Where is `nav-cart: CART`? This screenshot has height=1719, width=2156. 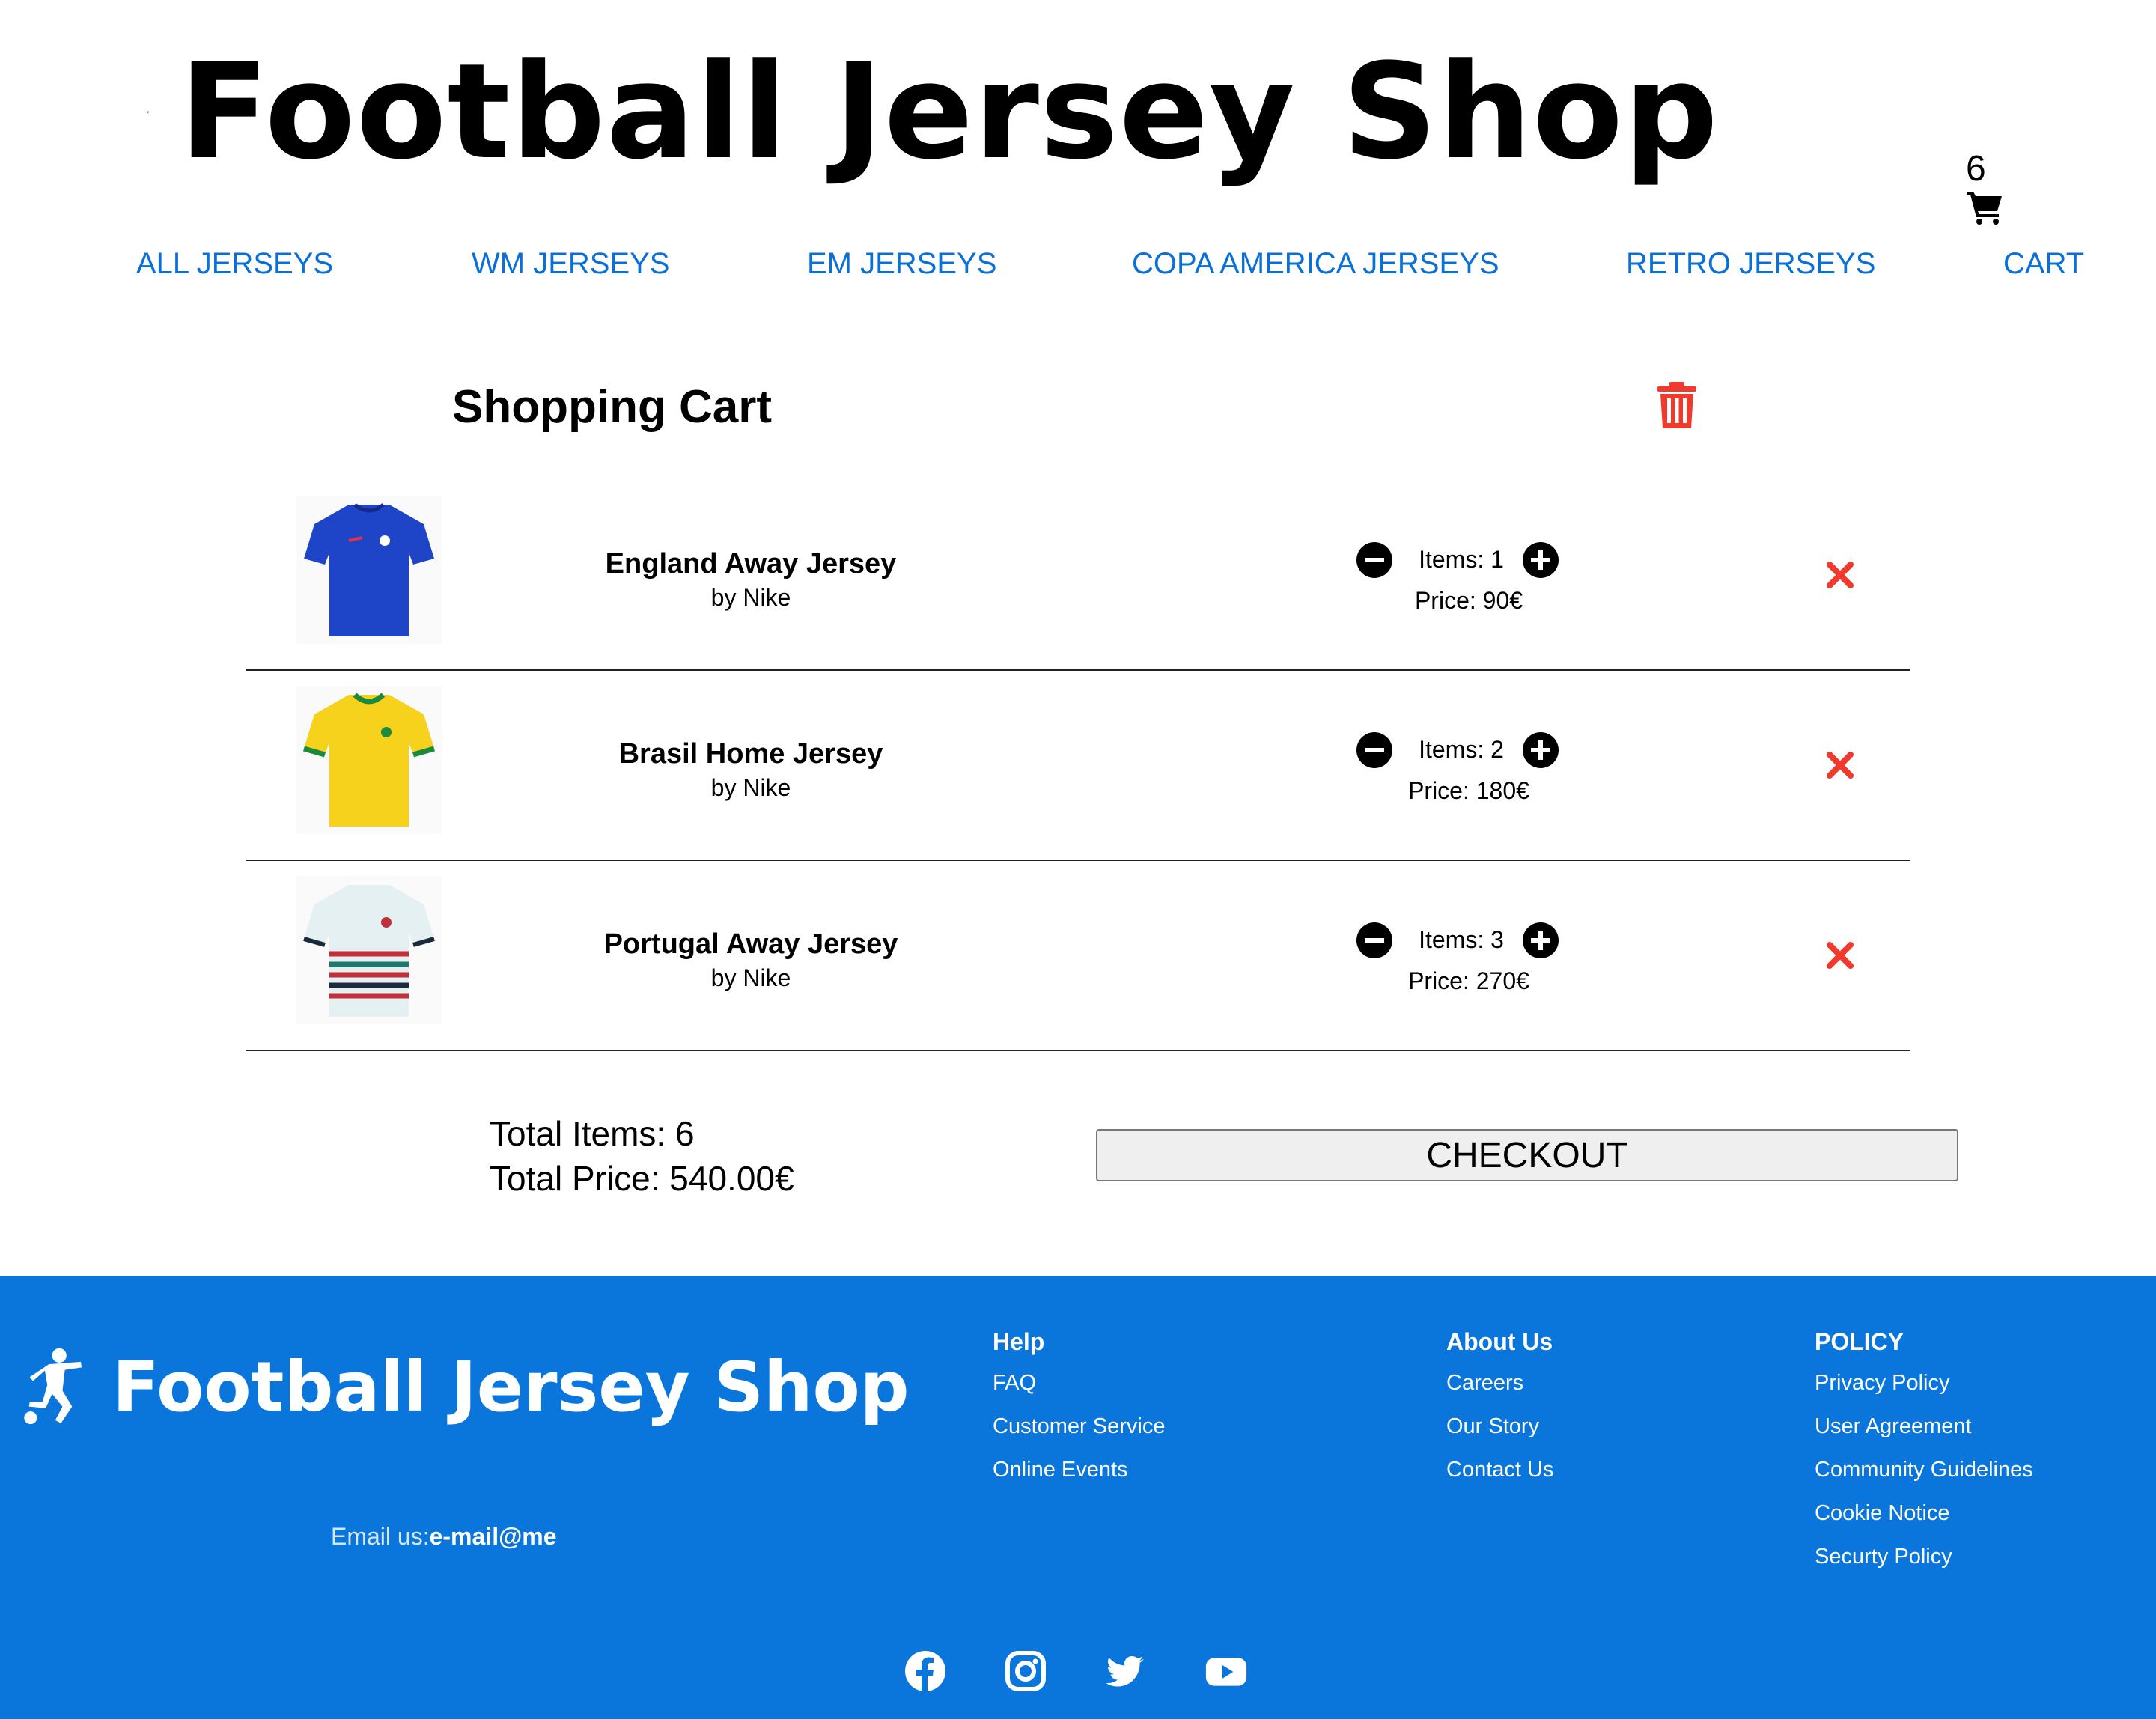
nav-cart: CART is located at coordinates (2043, 264).